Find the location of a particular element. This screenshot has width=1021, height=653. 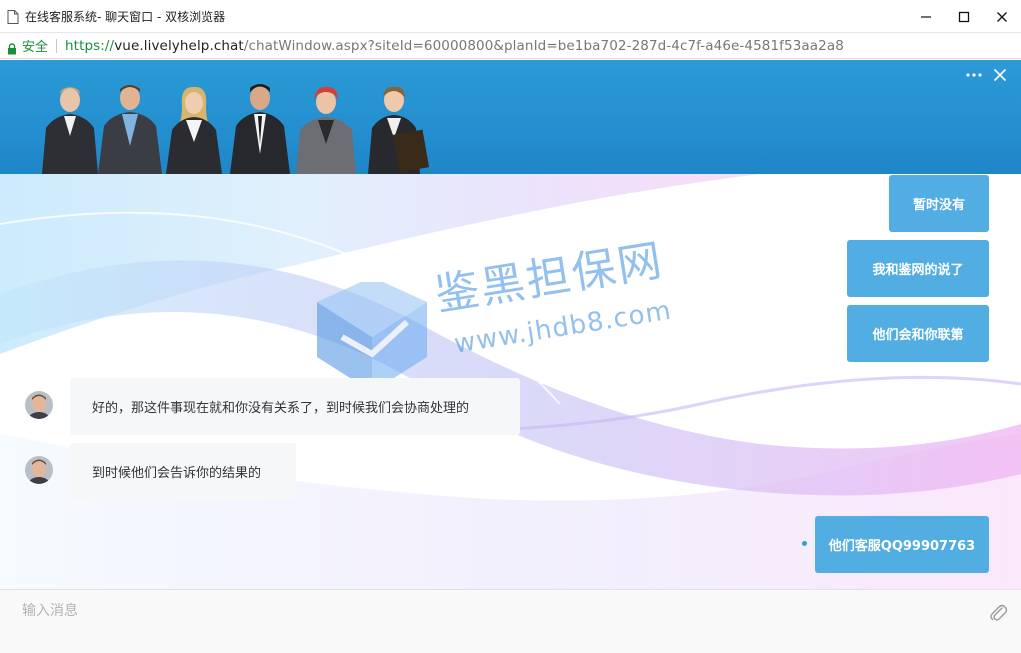

close-chat-button is located at coordinates (1000, 75).